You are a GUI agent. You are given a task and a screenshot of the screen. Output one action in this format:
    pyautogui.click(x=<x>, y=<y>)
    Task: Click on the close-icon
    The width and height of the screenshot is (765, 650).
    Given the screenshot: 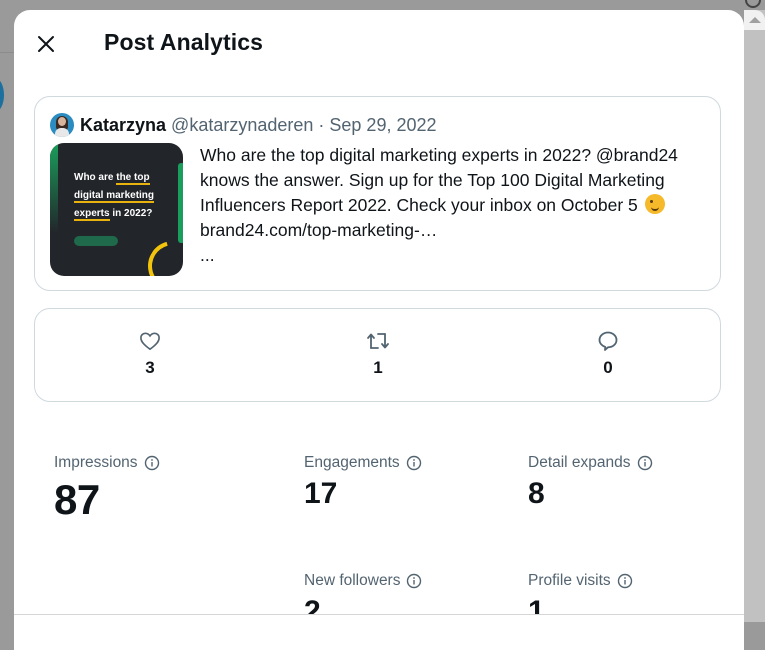 What is the action you would take?
    pyautogui.click(x=46, y=44)
    